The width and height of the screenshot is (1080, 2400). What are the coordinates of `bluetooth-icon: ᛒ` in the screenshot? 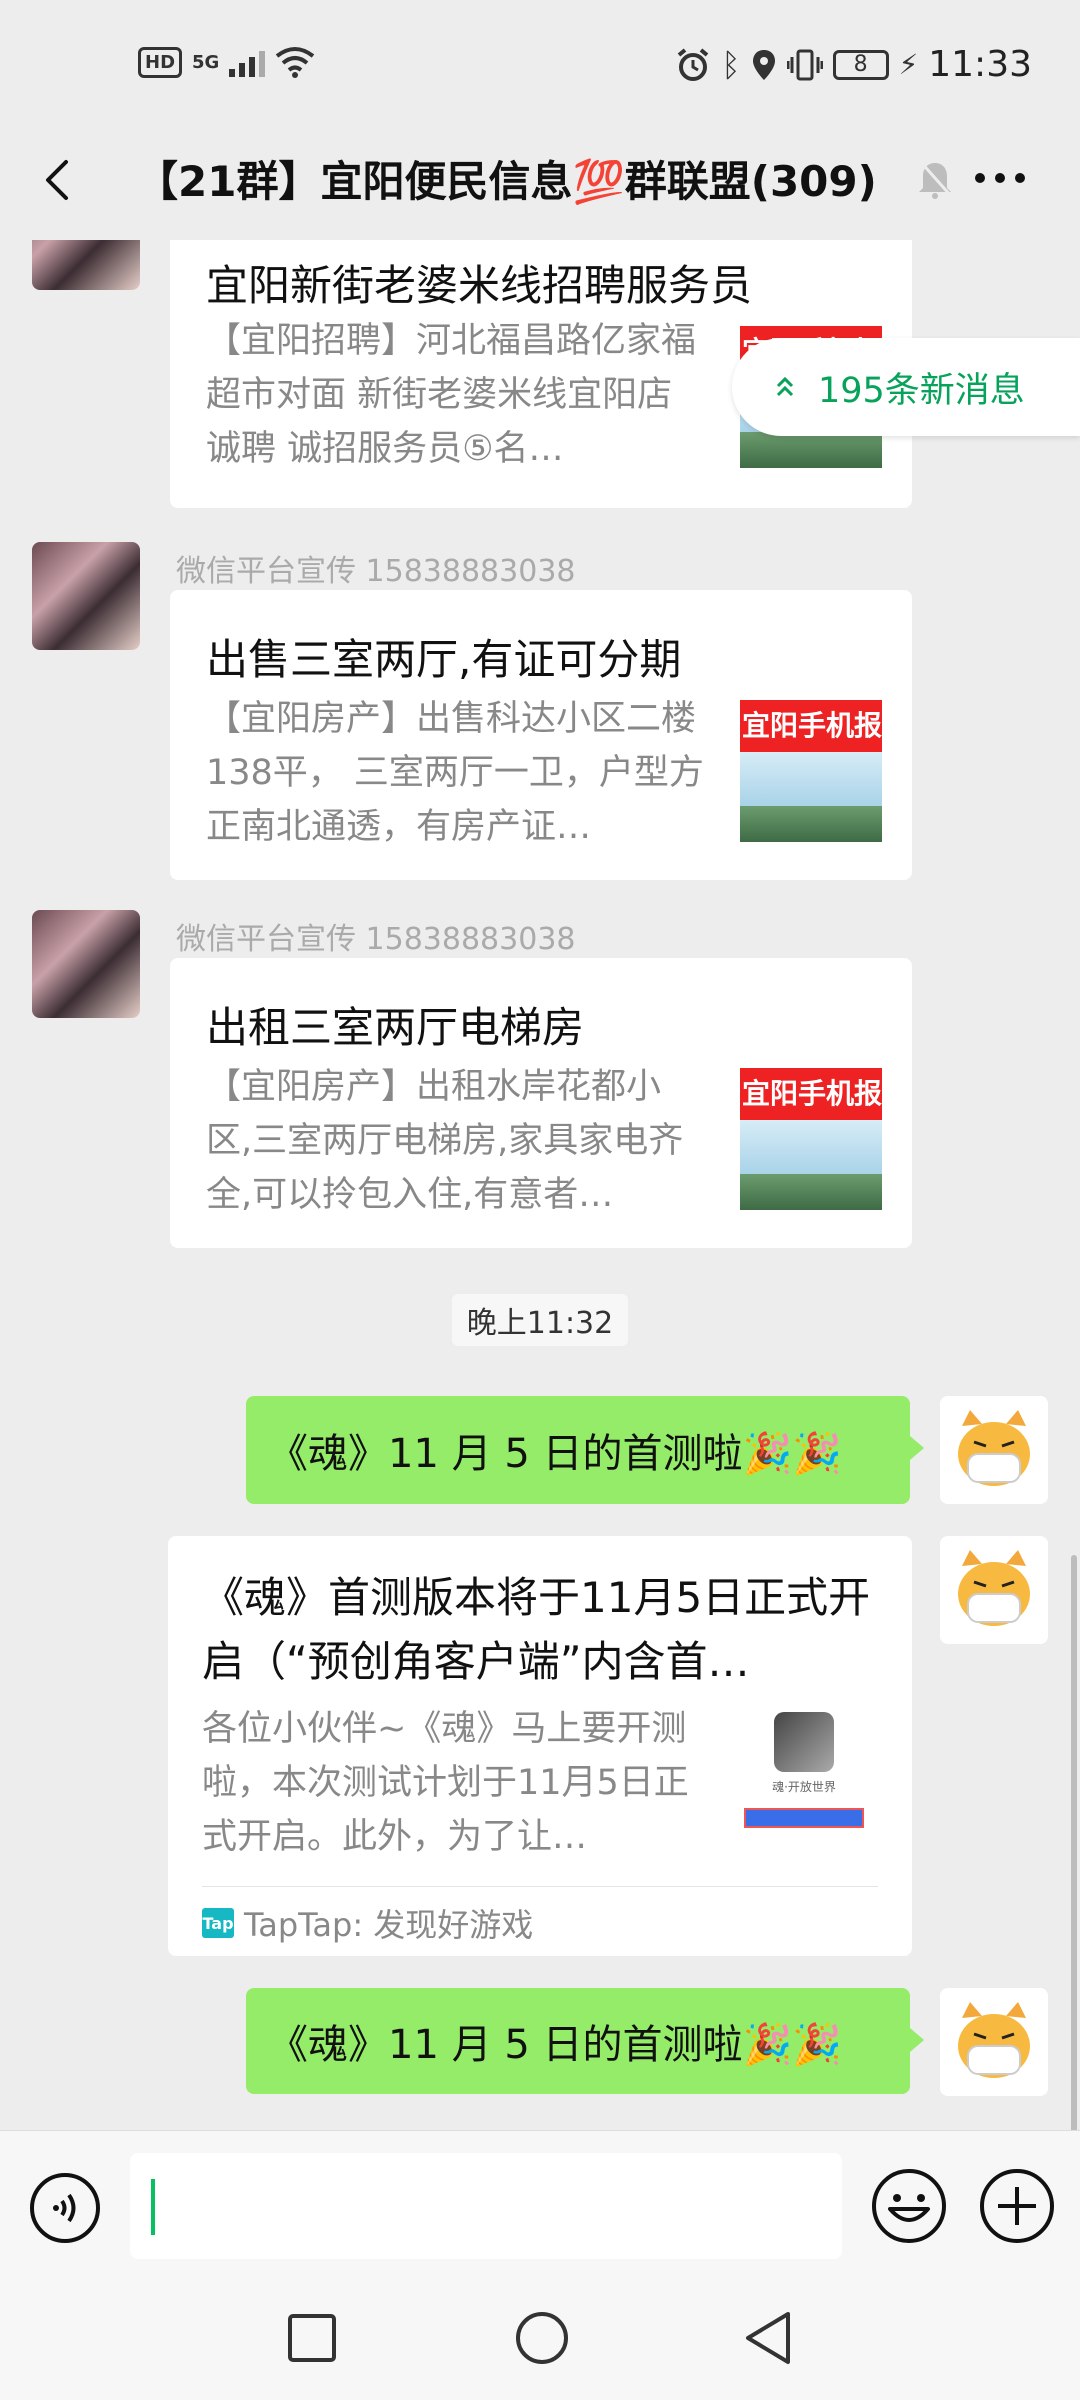 It's located at (731, 64).